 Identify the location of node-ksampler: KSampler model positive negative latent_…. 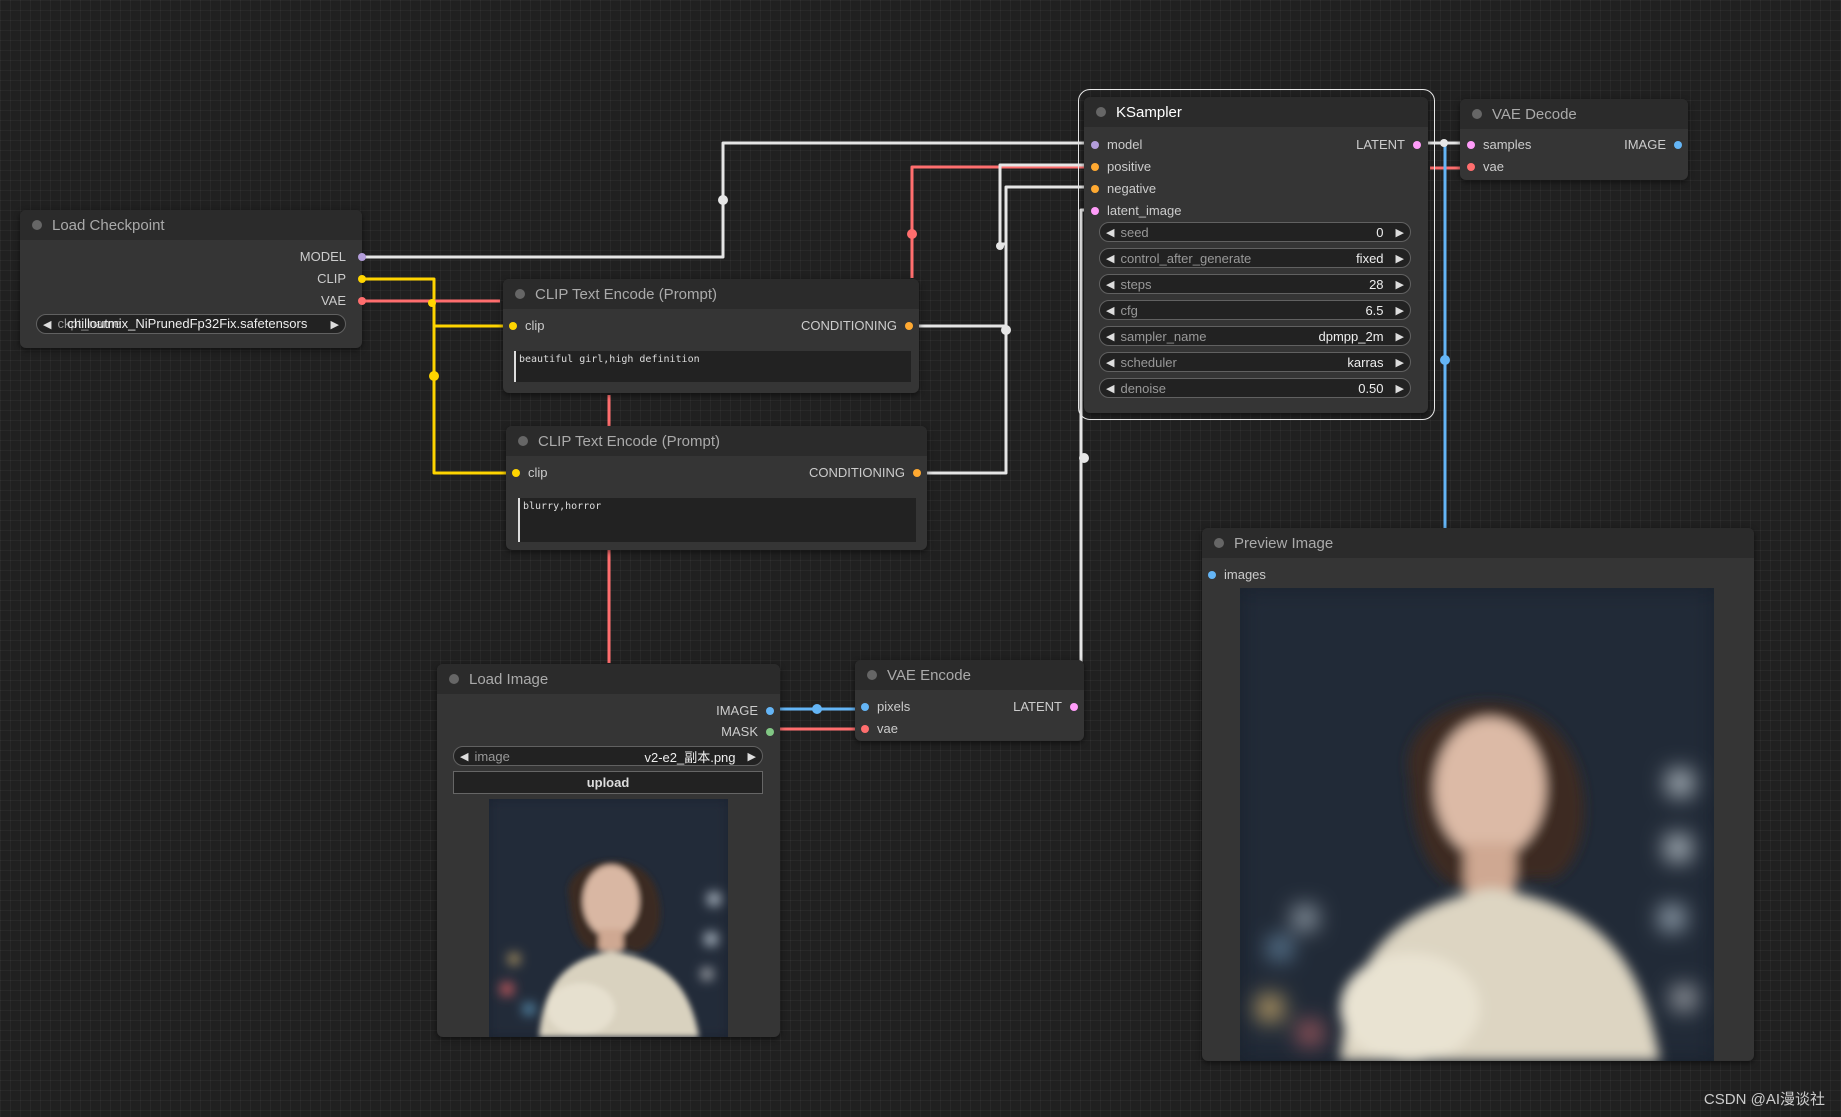
(1256, 255).